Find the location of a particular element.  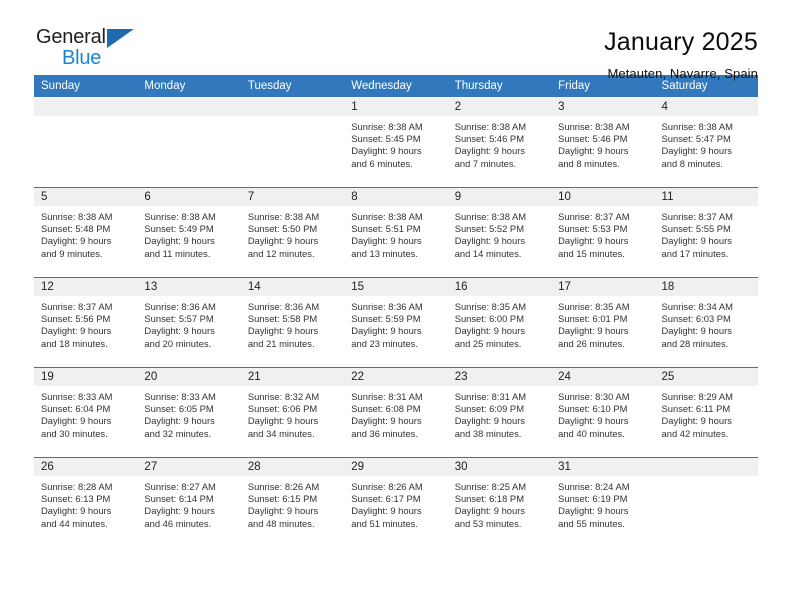

day-info-line: Sunrise: 8:28 AM is located at coordinates (77, 486).